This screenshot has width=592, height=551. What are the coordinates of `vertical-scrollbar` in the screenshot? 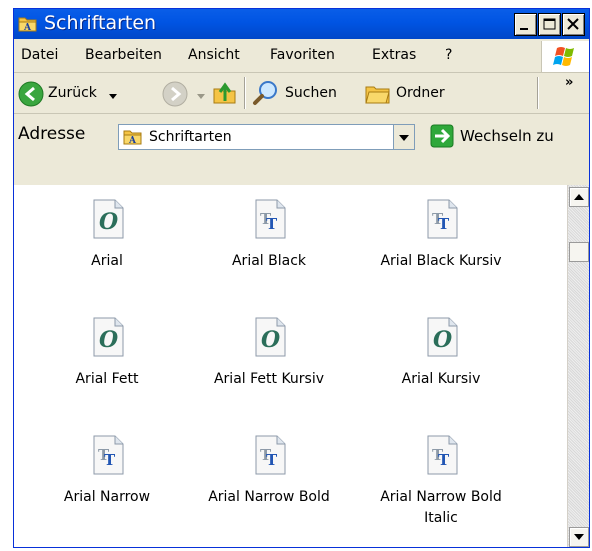 It's located at (578, 366).